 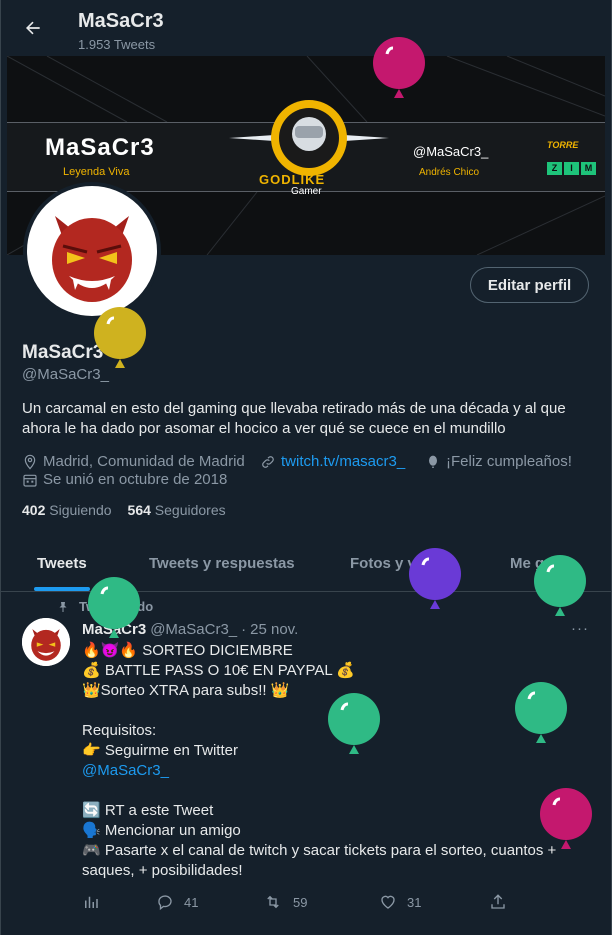 What do you see at coordinates (300, 902) in the screenshot?
I see `retweet-count: 59` at bounding box center [300, 902].